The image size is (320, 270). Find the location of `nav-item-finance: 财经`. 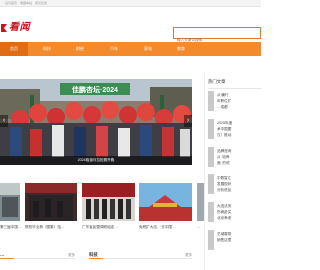

nav-item-finance: 财经 is located at coordinates (80, 49).